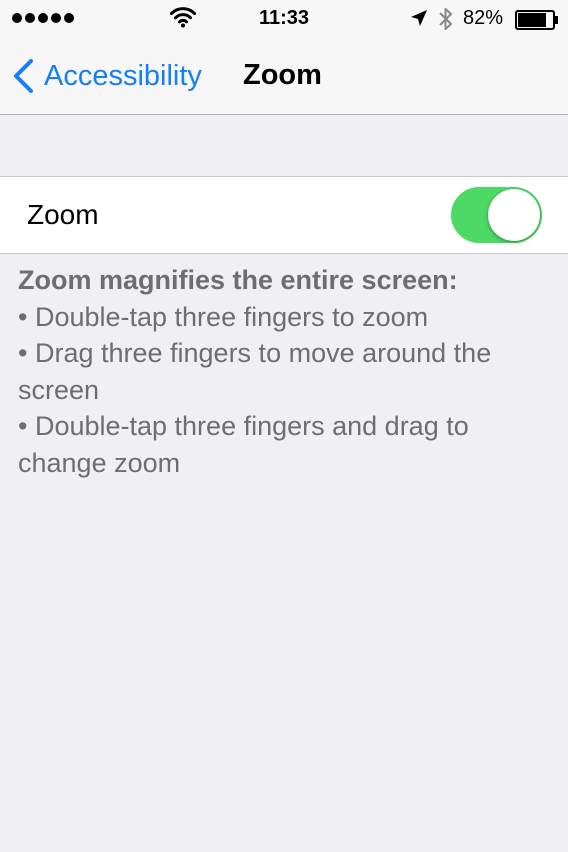 The height and width of the screenshot is (852, 568). I want to click on back-button-label: Accessibility, so click(123, 75).